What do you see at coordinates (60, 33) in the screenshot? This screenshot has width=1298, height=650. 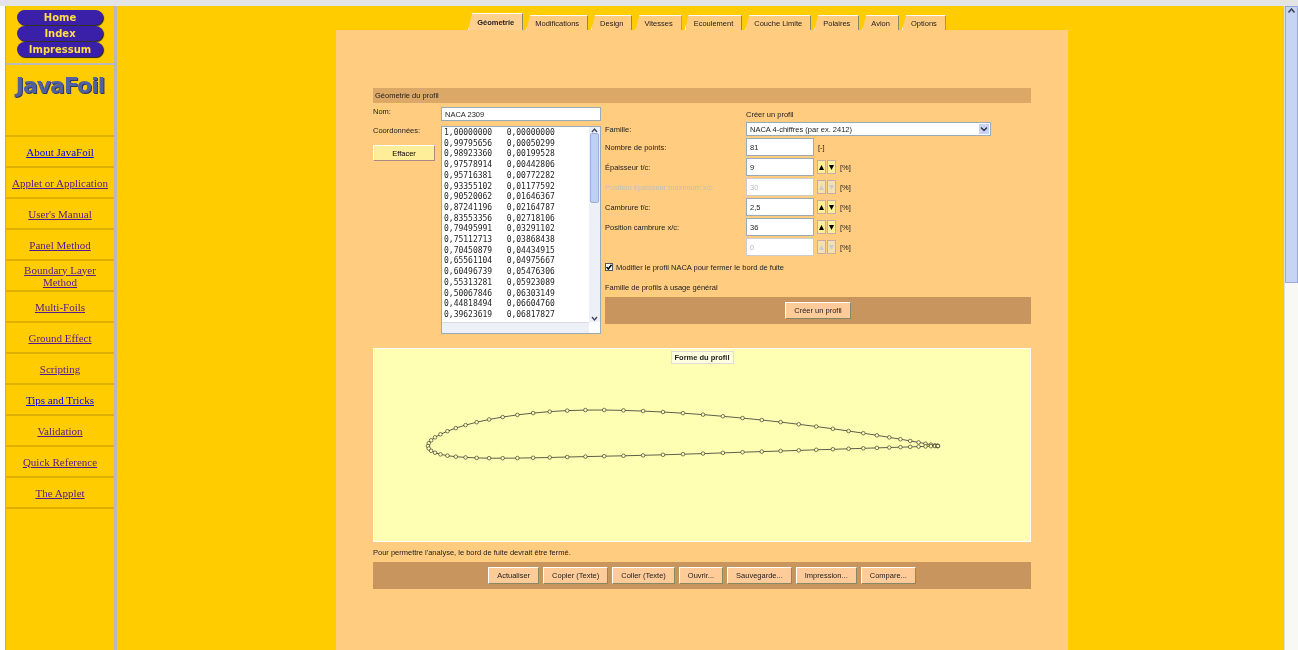 I see `nav-button: Index` at bounding box center [60, 33].